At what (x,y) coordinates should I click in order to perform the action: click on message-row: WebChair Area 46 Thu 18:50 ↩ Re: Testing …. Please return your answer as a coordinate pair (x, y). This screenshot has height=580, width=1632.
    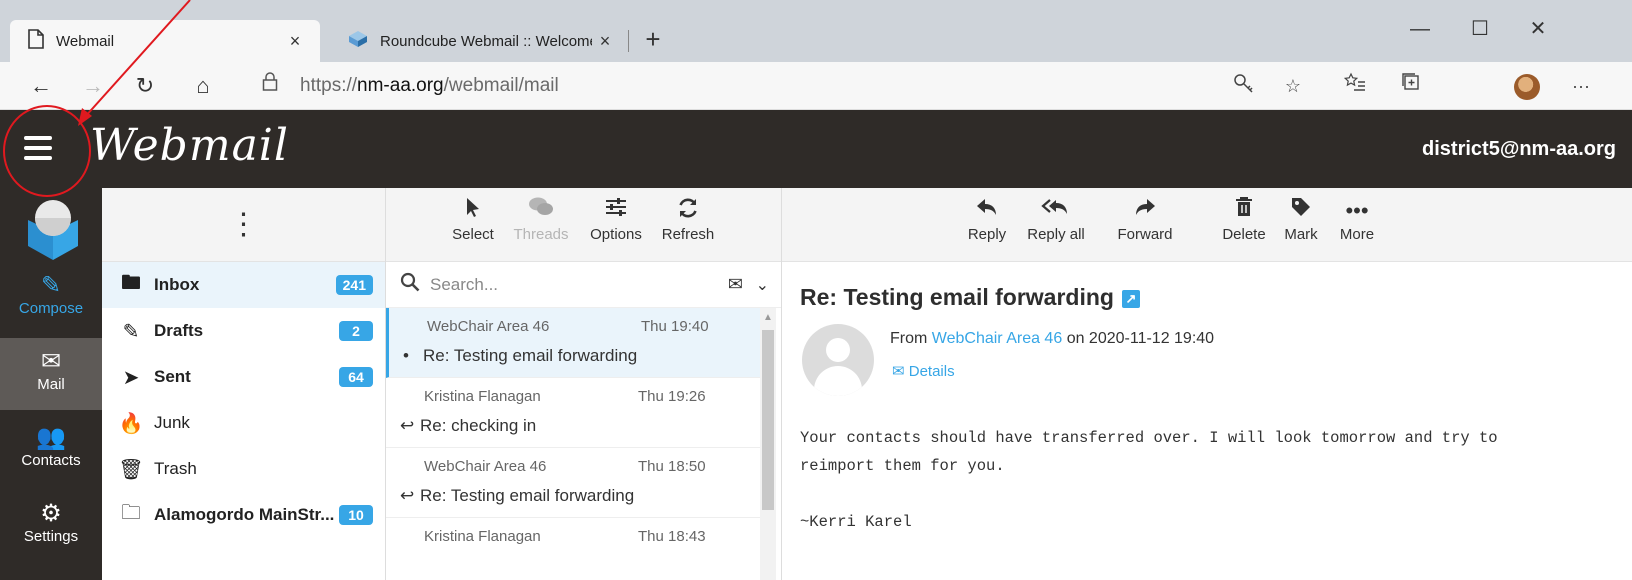
    Looking at the image, I should click on (573, 483).